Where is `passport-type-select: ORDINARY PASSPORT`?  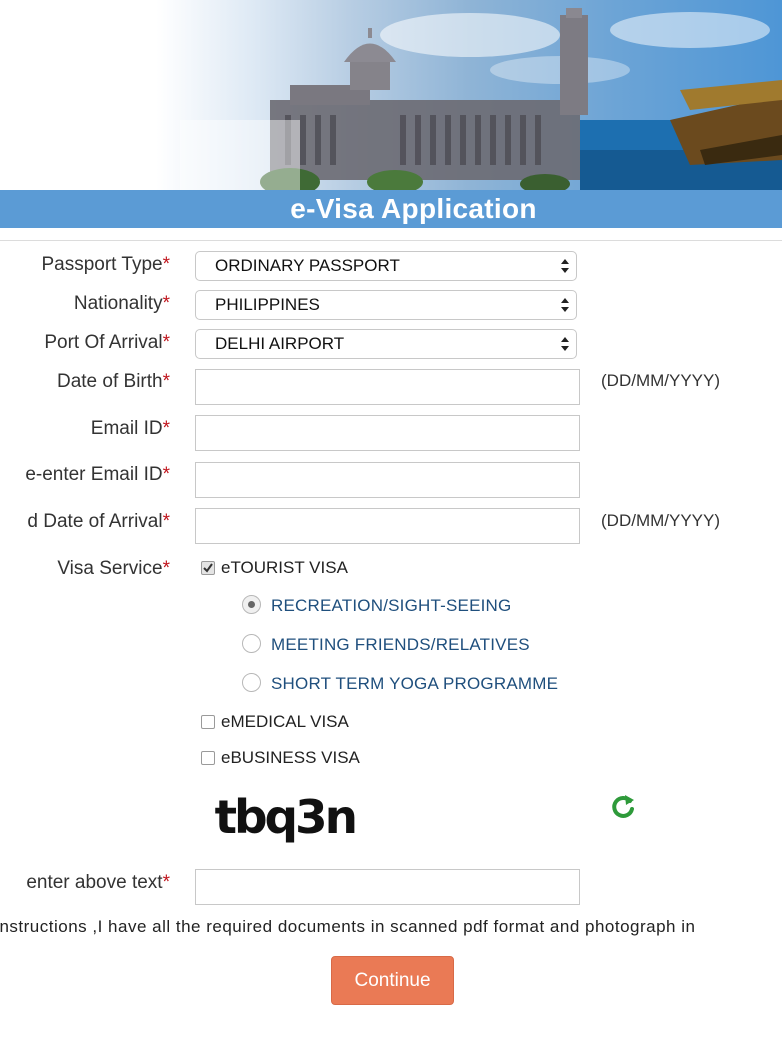 passport-type-select: ORDINARY PASSPORT is located at coordinates (386, 266).